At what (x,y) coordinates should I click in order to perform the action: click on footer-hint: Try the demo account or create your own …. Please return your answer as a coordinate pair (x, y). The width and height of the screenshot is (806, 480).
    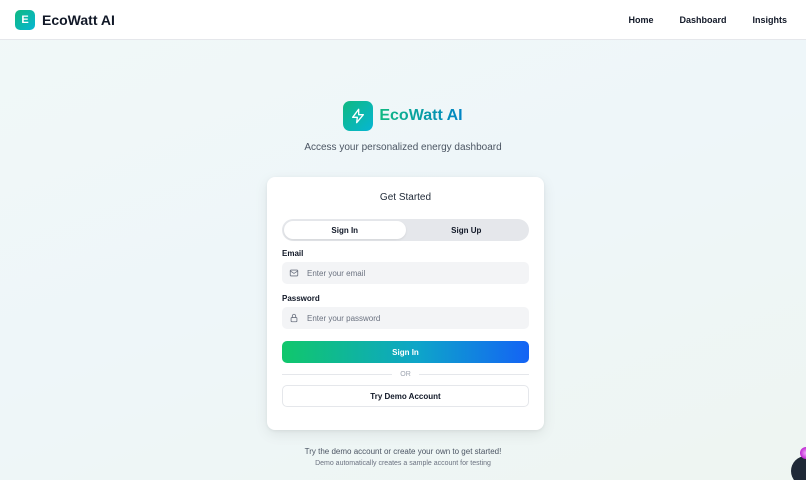
    Looking at the image, I should click on (403, 457).